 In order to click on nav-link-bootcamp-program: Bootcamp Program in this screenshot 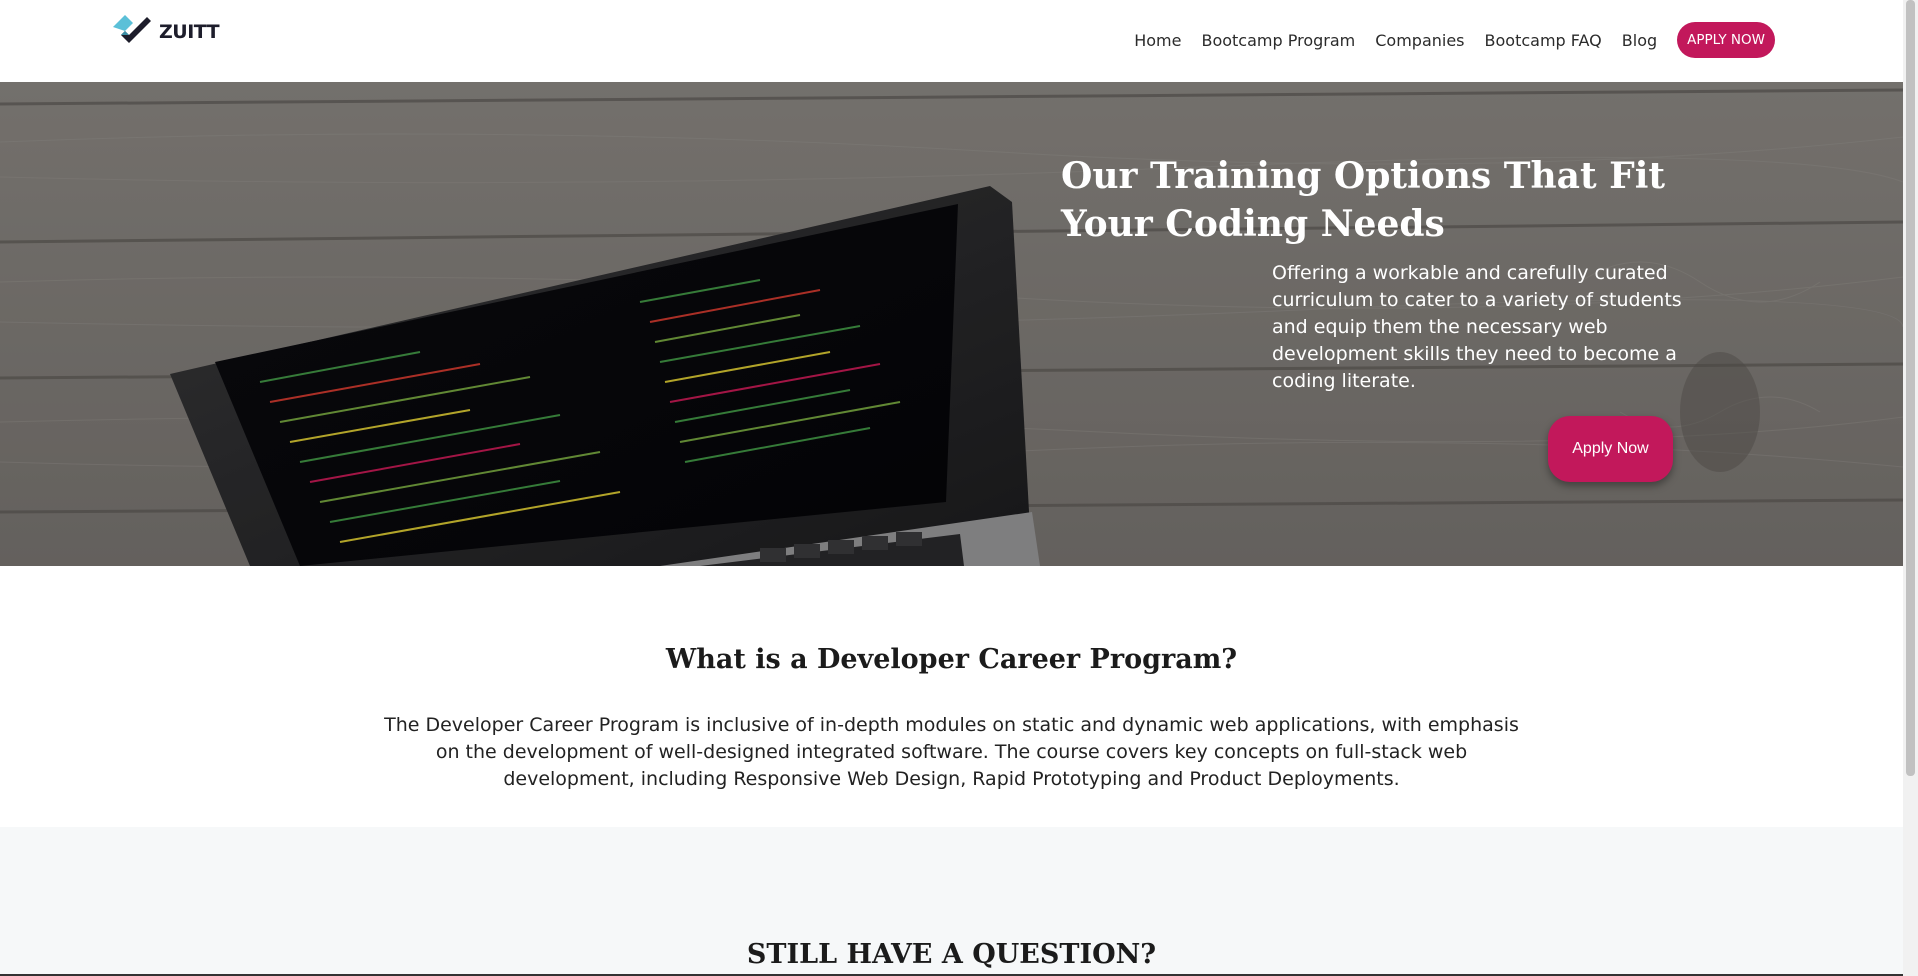, I will do `click(1278, 40)`.